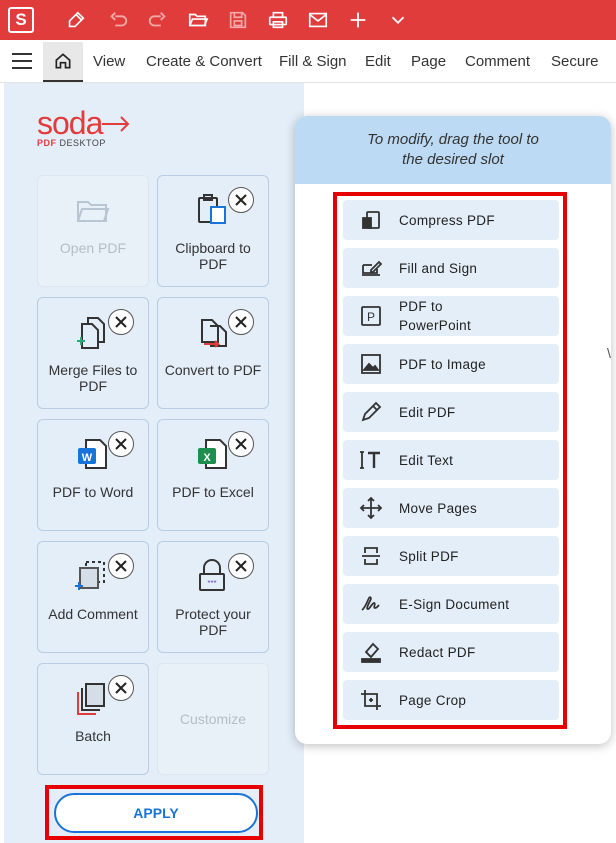 Image resolution: width=616 pixels, height=843 pixels. What do you see at coordinates (278, 20) in the screenshot?
I see `print-icon` at bounding box center [278, 20].